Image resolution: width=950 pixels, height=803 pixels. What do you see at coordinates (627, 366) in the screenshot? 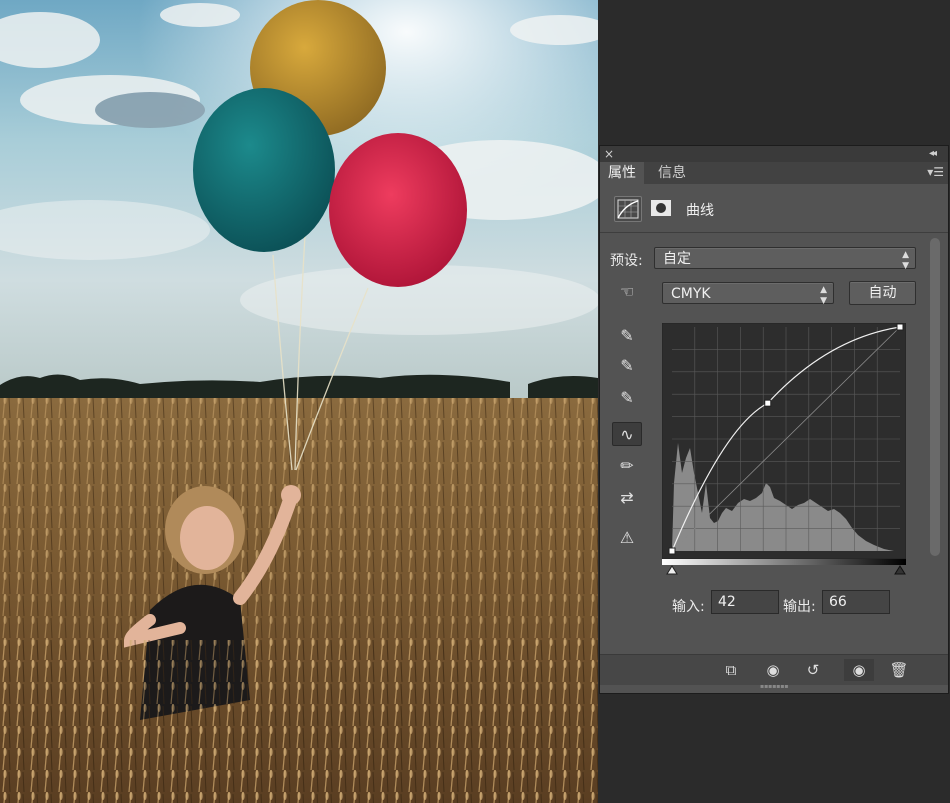
I see `gray-point-eyedropper-icon: ✎` at bounding box center [627, 366].